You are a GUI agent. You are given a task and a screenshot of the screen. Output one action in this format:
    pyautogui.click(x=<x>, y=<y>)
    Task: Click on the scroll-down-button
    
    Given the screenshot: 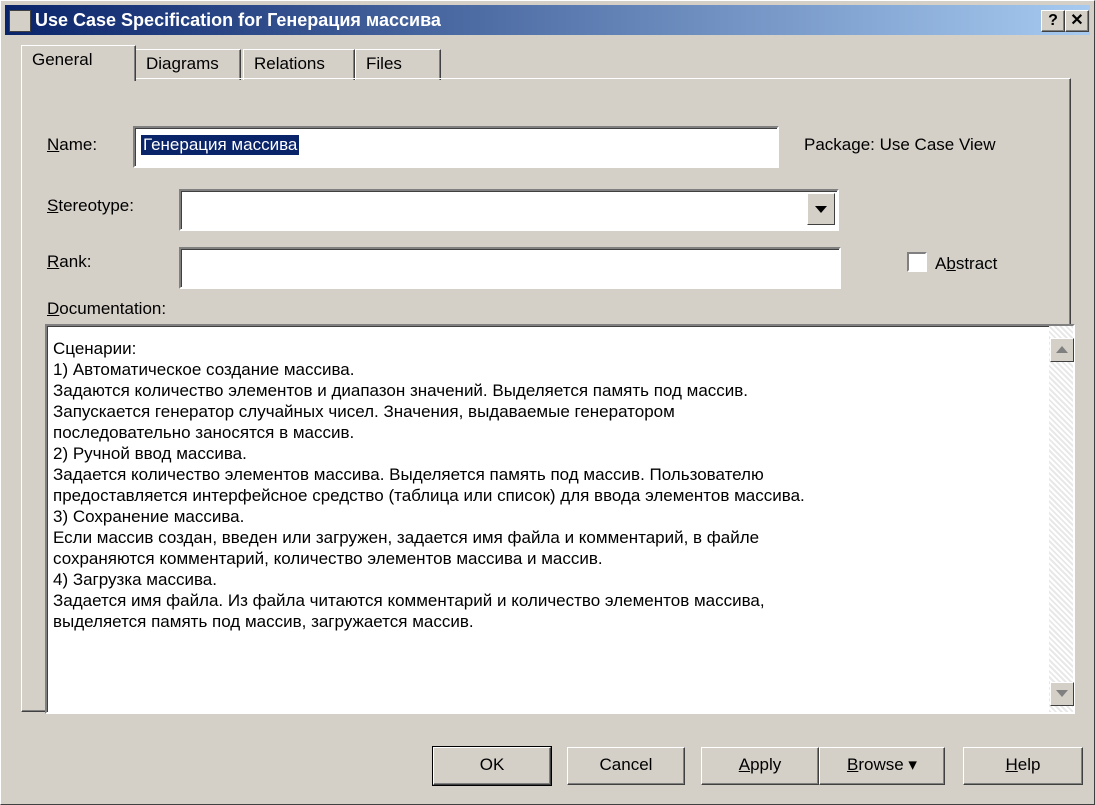 What is the action you would take?
    pyautogui.click(x=1062, y=694)
    